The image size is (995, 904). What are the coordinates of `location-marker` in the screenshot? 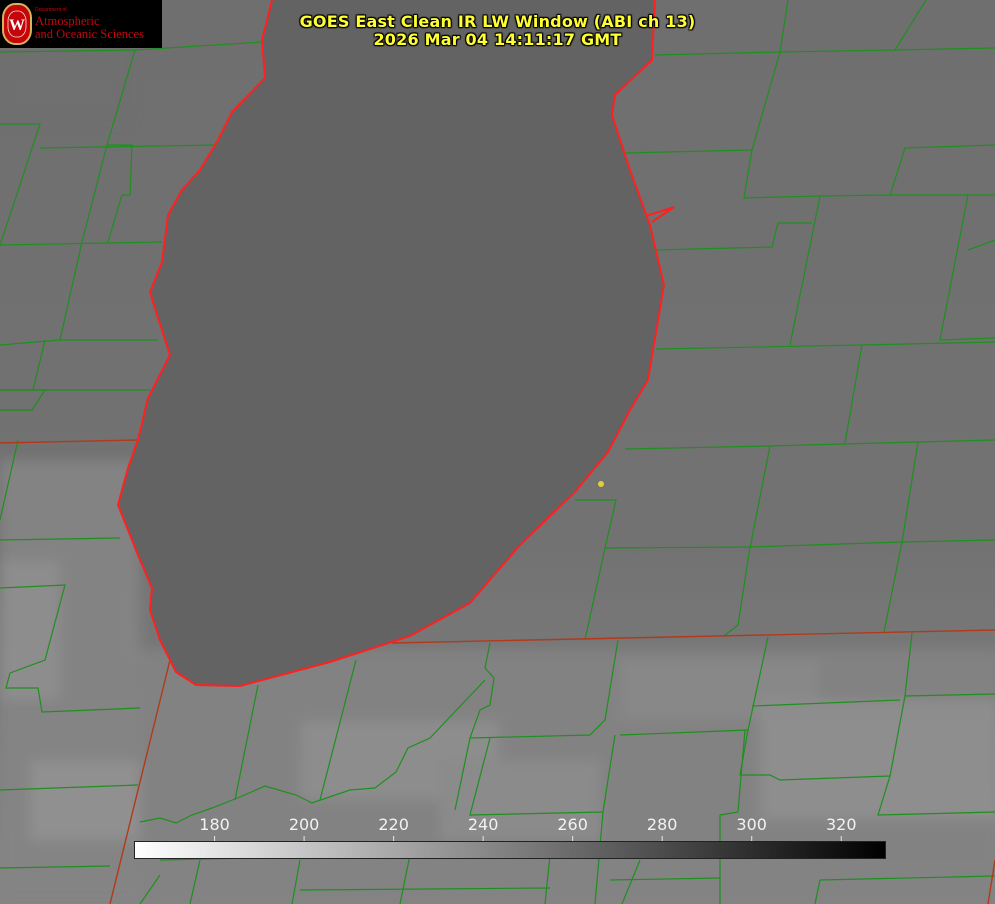 It's located at (601, 484).